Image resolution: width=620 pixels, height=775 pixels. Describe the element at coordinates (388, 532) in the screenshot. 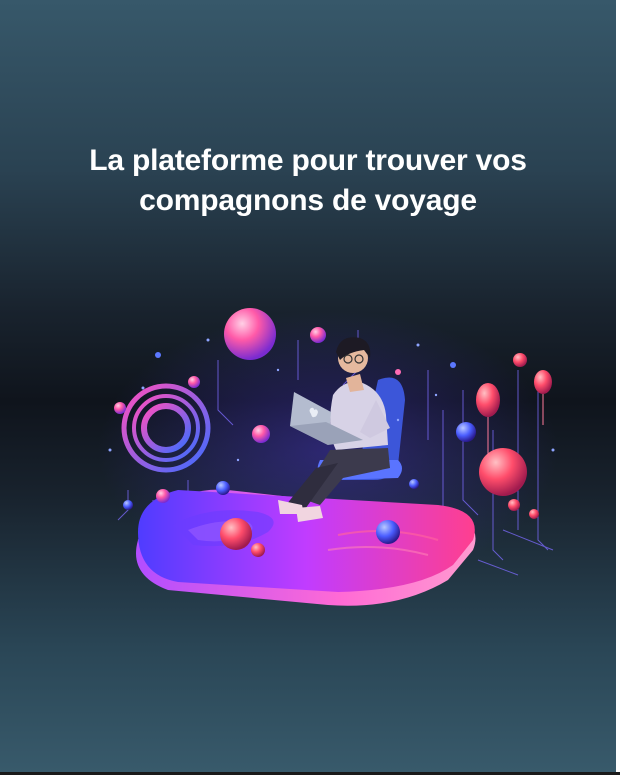

I see `sphere-blue-platform` at that location.